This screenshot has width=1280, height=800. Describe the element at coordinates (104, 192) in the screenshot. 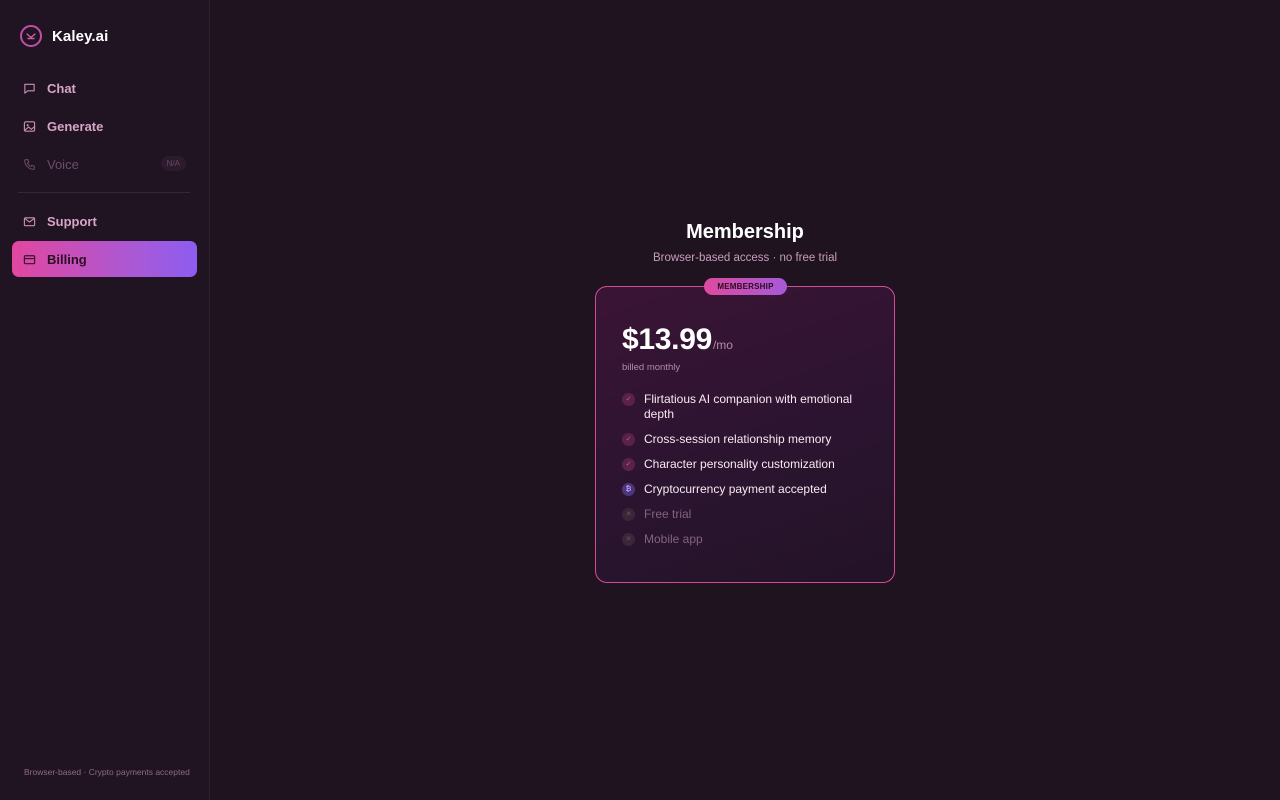

I see `sidebar-divider` at that location.